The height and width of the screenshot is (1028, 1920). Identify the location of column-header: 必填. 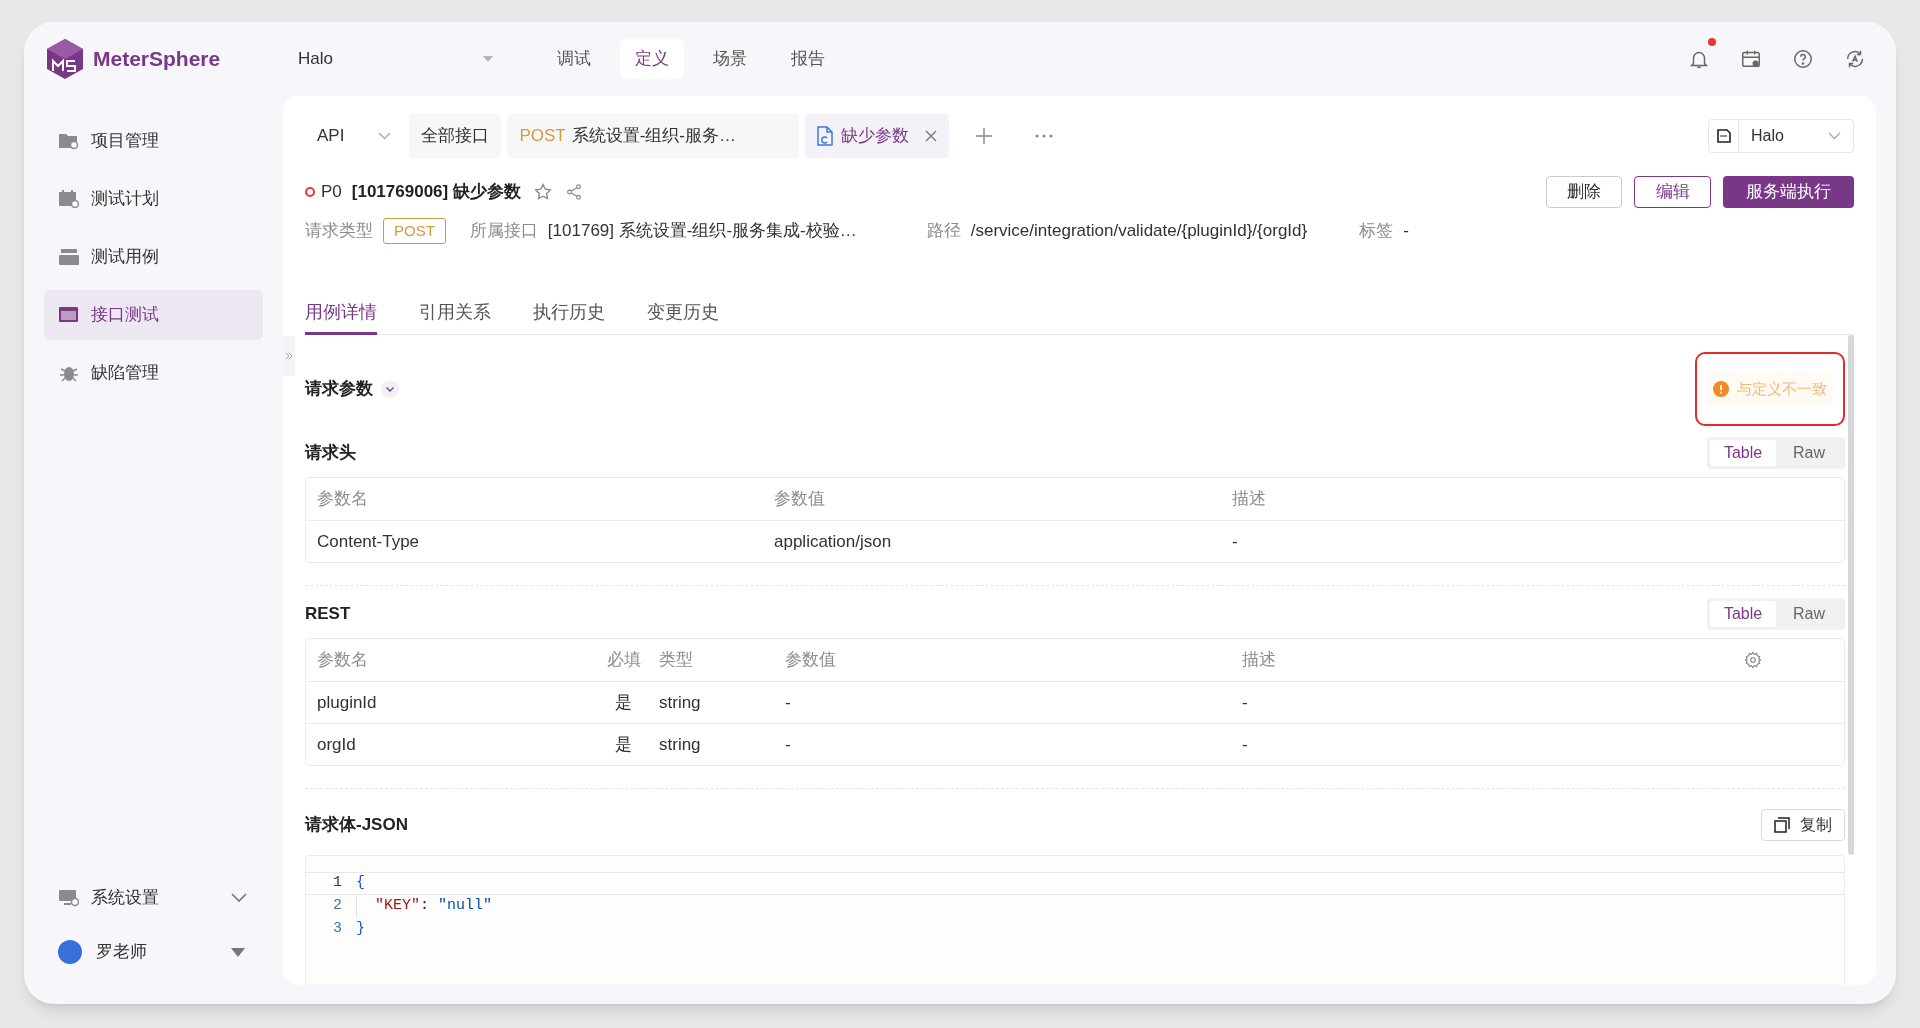
(623, 660).